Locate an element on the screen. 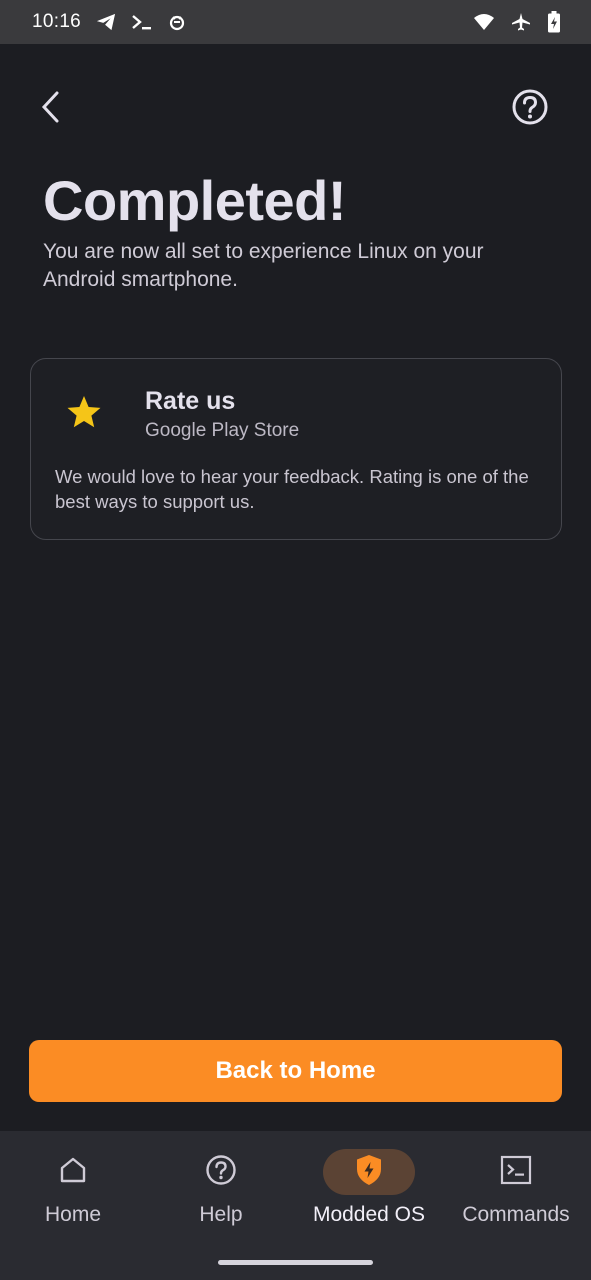 This screenshot has width=591, height=1280. home-indicator is located at coordinates (295, 1262).